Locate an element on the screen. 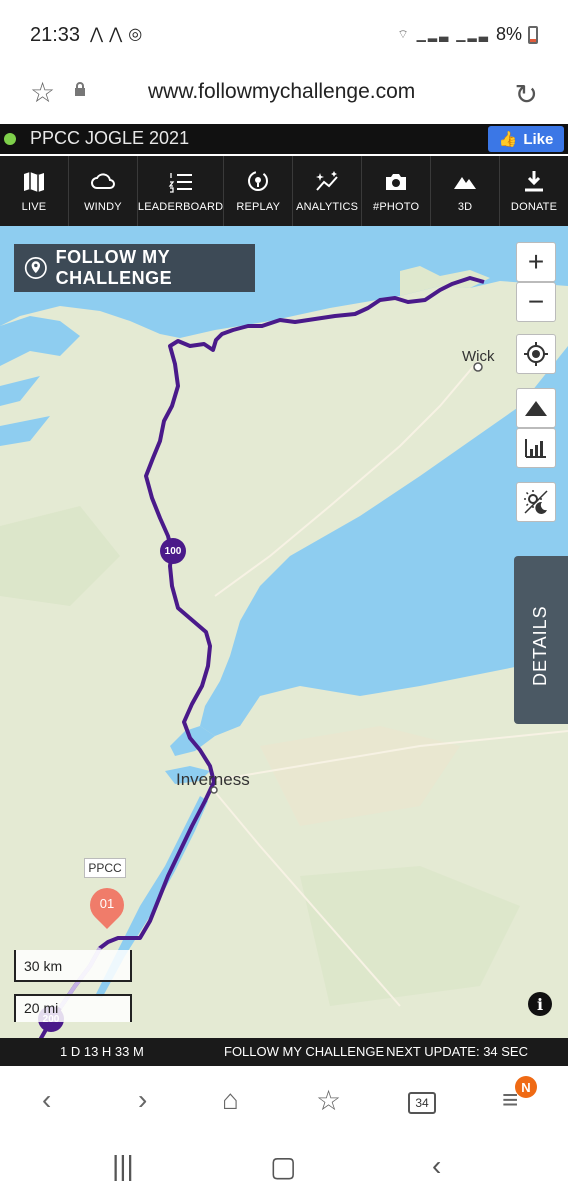 This screenshot has width=568, height=1200. tool-live: LIVE is located at coordinates (34, 191).